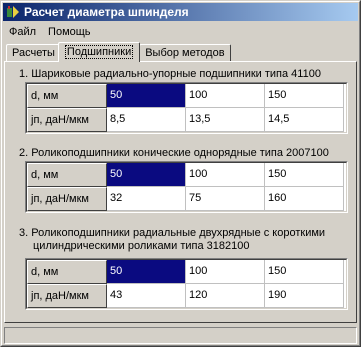 The width and height of the screenshot is (361, 347). I want to click on table-row: jп, даН/мкм 8,5 13,5 14,5, so click(186, 120).